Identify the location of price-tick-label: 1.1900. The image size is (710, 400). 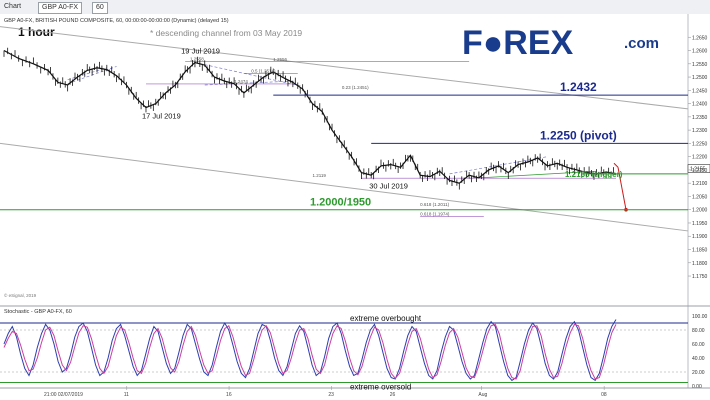
(700, 237).